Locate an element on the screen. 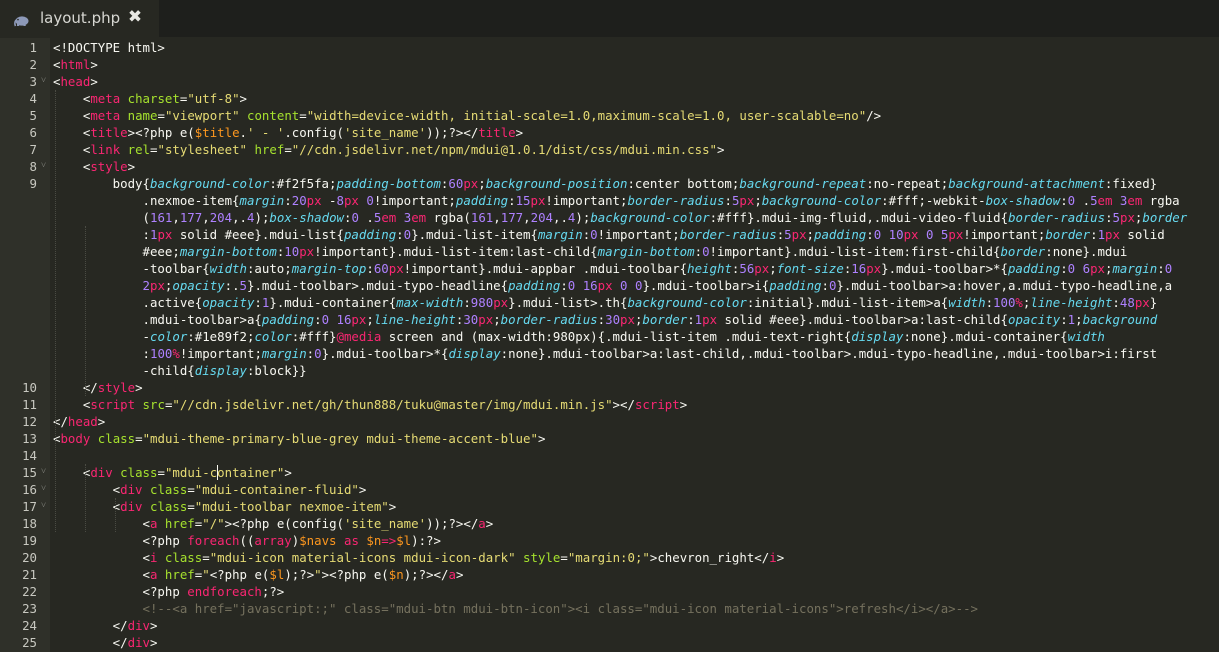  line-number: 14 is located at coordinates (29, 455).